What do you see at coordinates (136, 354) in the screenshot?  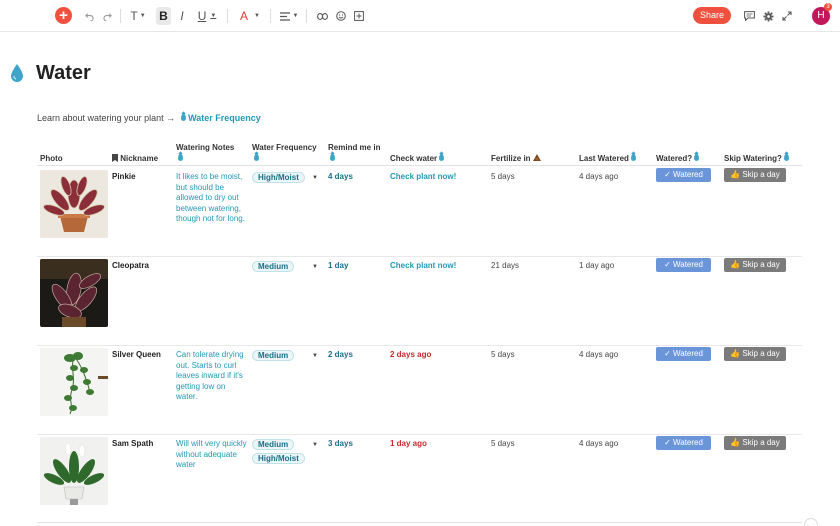 I see `plant-nickname: Silver Queen` at bounding box center [136, 354].